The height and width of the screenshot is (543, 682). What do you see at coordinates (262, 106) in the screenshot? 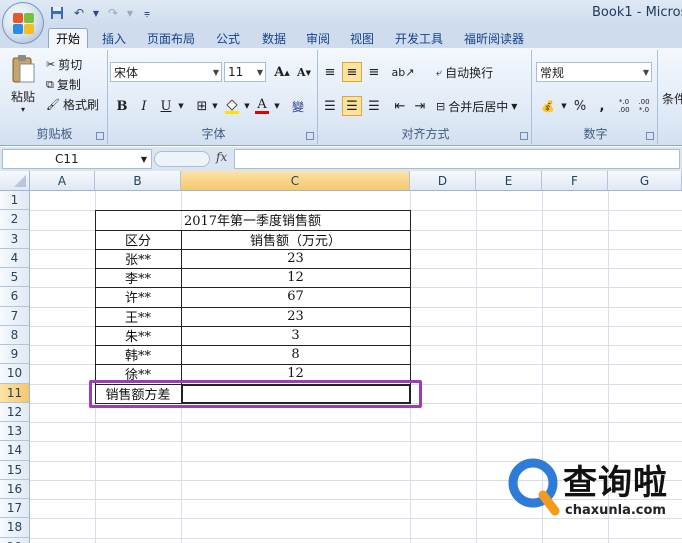
I see `font-color-button: A` at bounding box center [262, 106].